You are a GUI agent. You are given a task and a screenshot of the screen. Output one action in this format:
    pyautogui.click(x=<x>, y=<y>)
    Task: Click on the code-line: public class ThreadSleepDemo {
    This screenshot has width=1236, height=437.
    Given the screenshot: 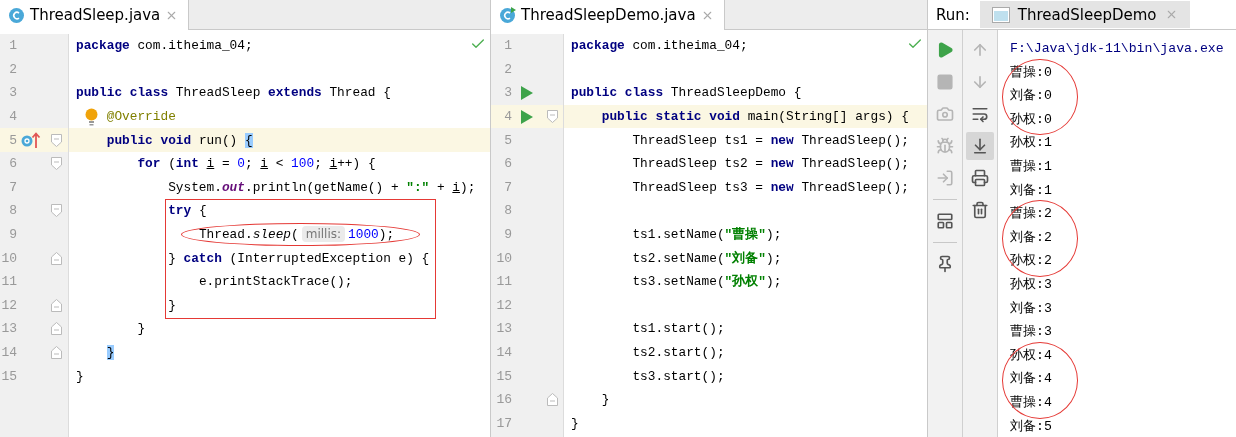 What is the action you would take?
    pyautogui.click(x=686, y=93)
    